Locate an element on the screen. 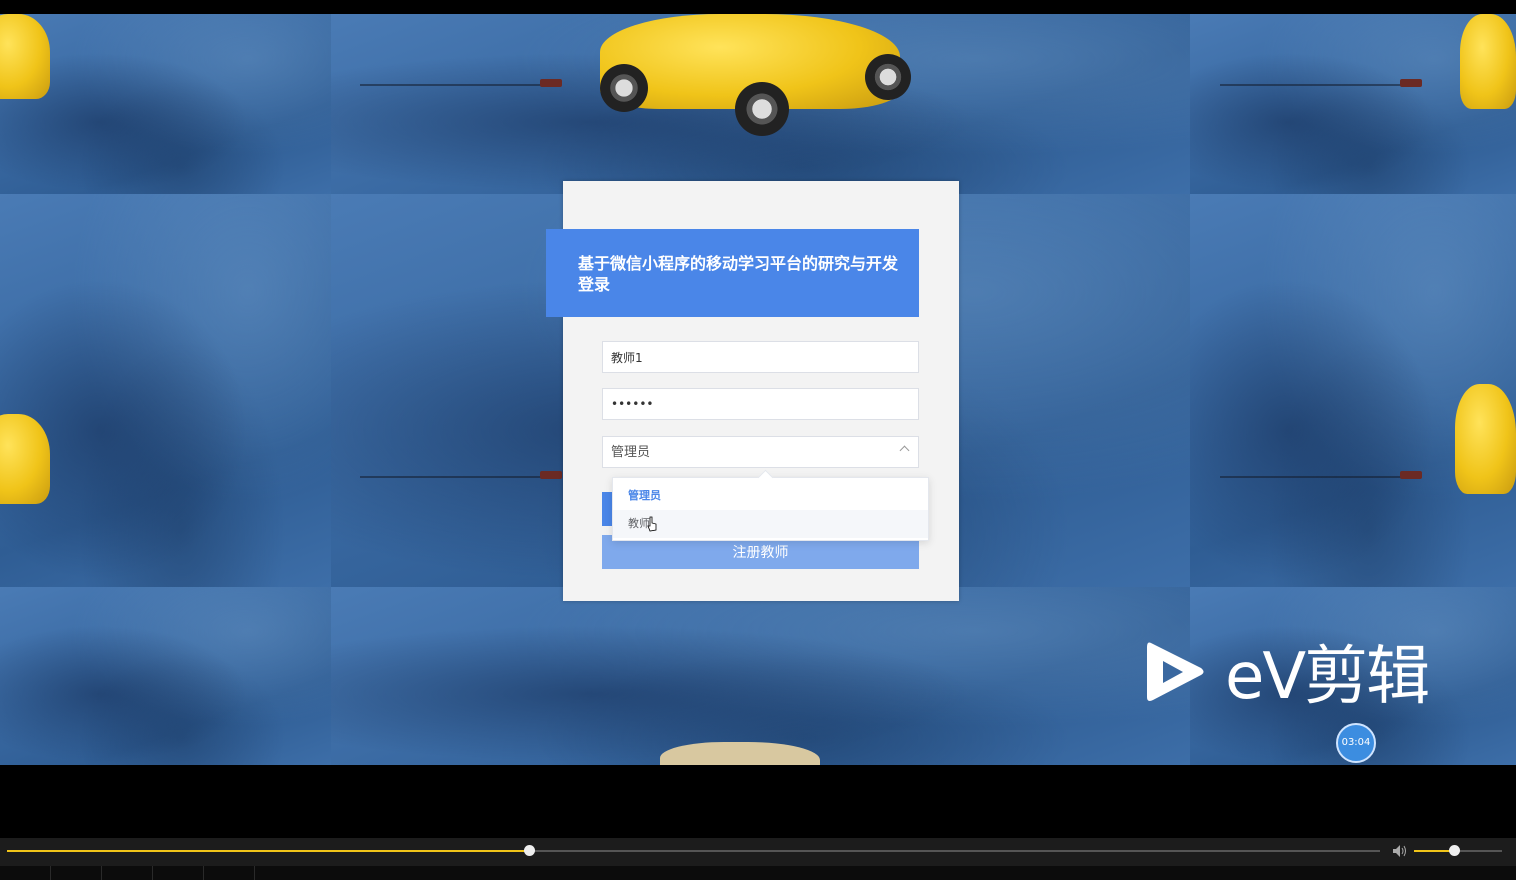 This screenshot has width=1516, height=880. role-select: 管理员 is located at coordinates (760, 452).